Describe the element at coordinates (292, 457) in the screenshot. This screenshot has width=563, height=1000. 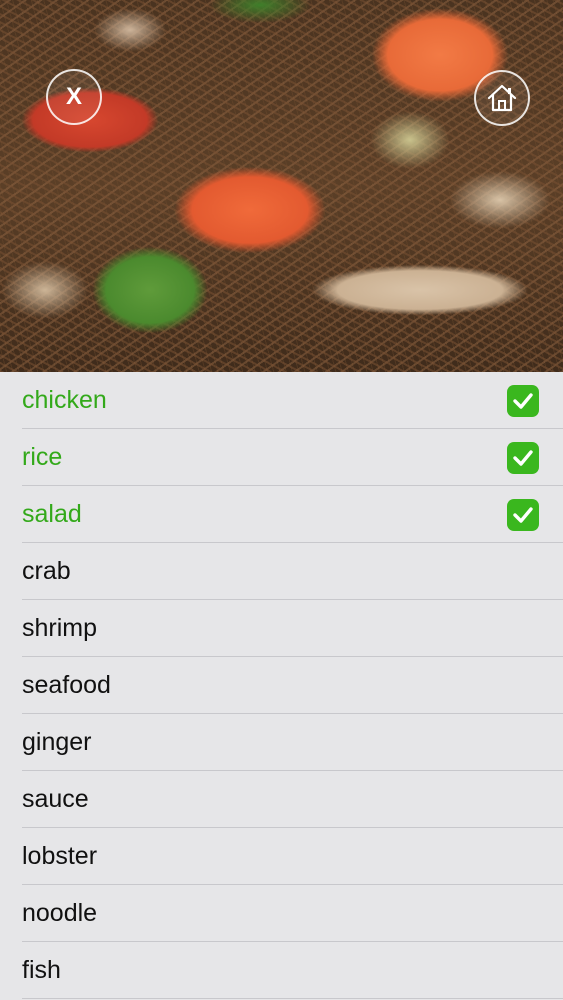
I see `tag-row-rice: rice` at that location.